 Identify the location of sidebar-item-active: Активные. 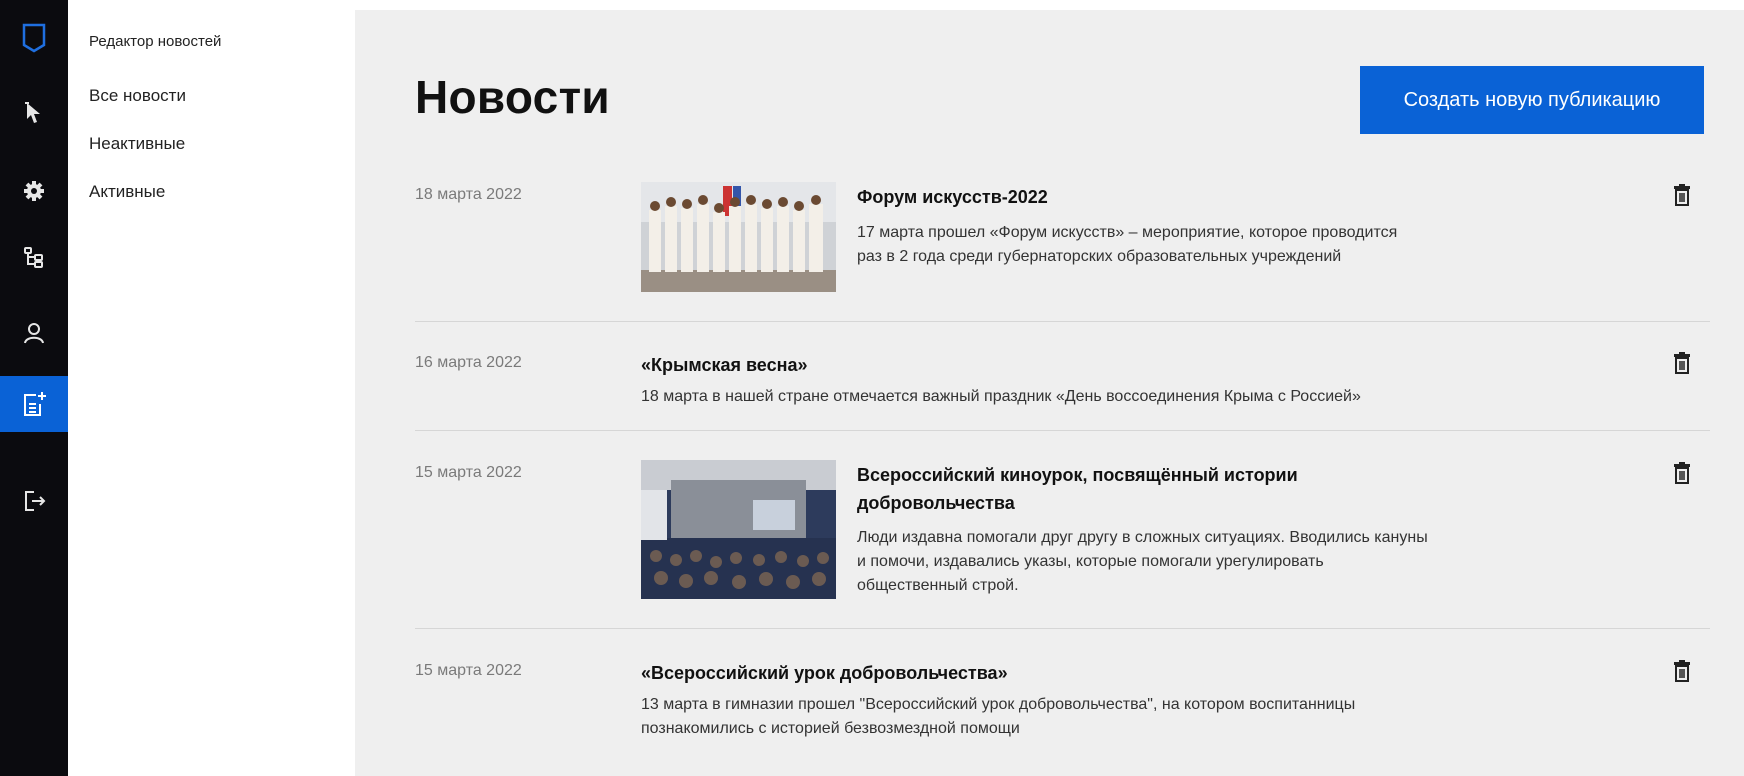
(127, 192).